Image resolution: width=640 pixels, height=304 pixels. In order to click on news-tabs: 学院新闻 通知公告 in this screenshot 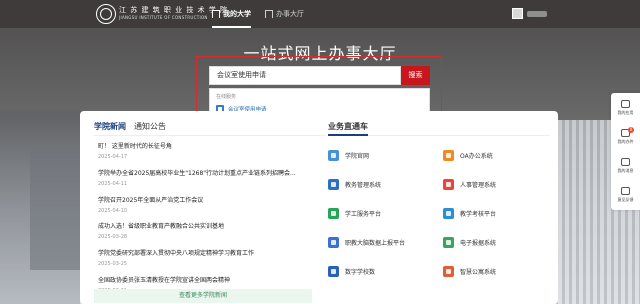, I will do `click(130, 126)`.